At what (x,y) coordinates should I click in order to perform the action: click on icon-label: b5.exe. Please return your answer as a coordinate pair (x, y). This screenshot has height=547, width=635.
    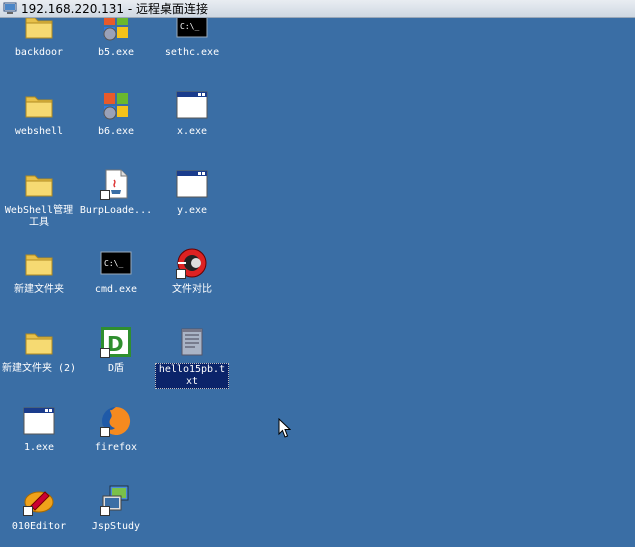
    Looking at the image, I should click on (116, 52).